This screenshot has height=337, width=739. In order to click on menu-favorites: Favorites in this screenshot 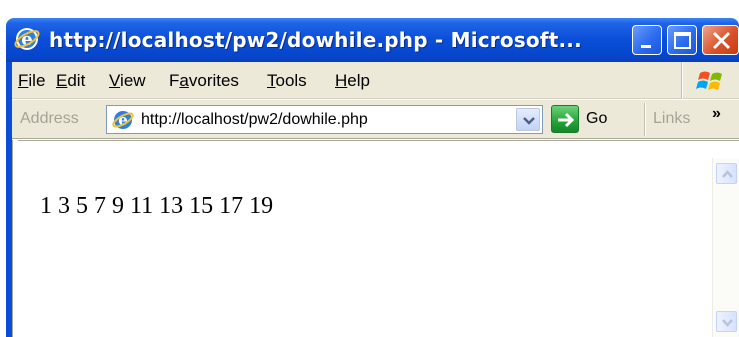, I will do `click(204, 81)`.